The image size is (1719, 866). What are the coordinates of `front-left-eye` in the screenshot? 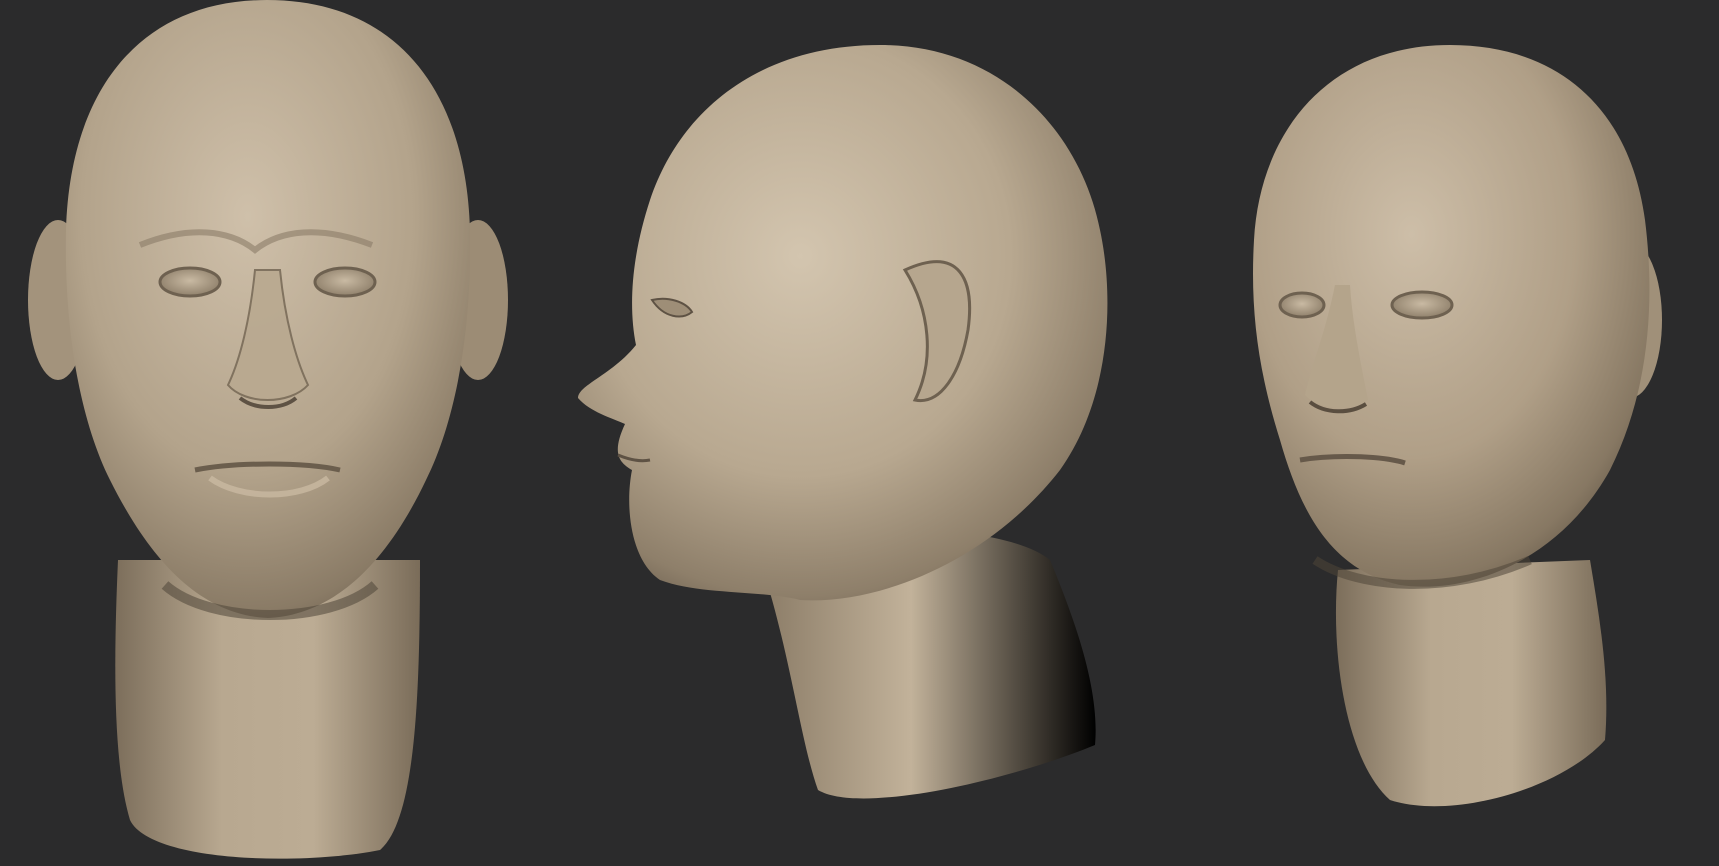 It's located at (190, 282).